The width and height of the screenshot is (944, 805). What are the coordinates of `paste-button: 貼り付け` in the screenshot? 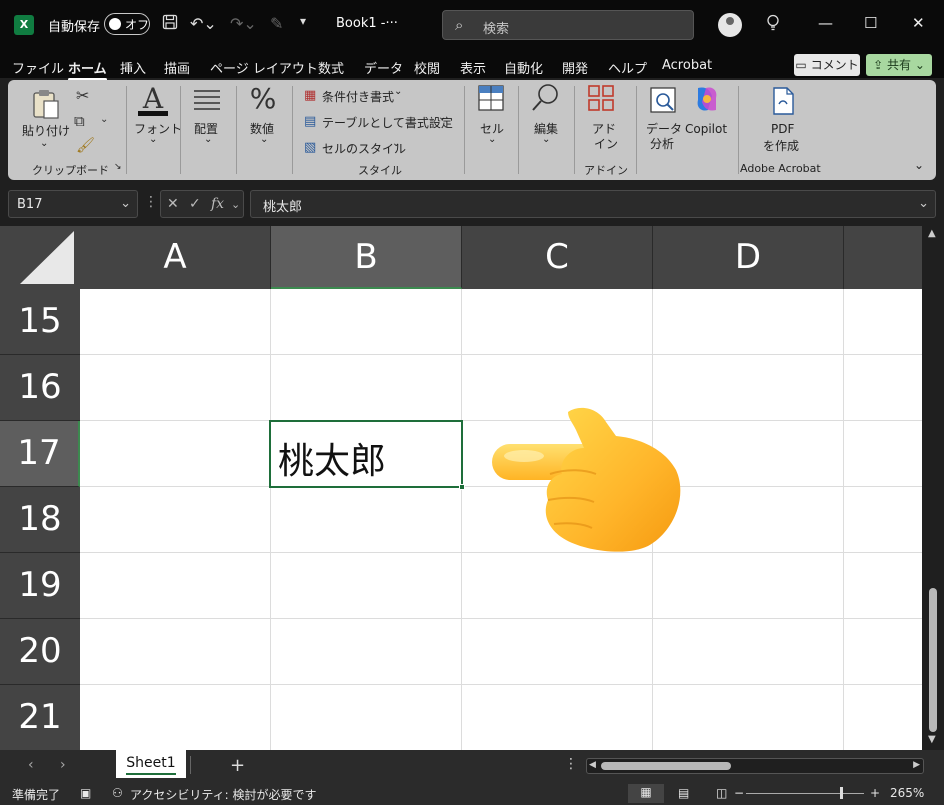 It's located at (46, 130).